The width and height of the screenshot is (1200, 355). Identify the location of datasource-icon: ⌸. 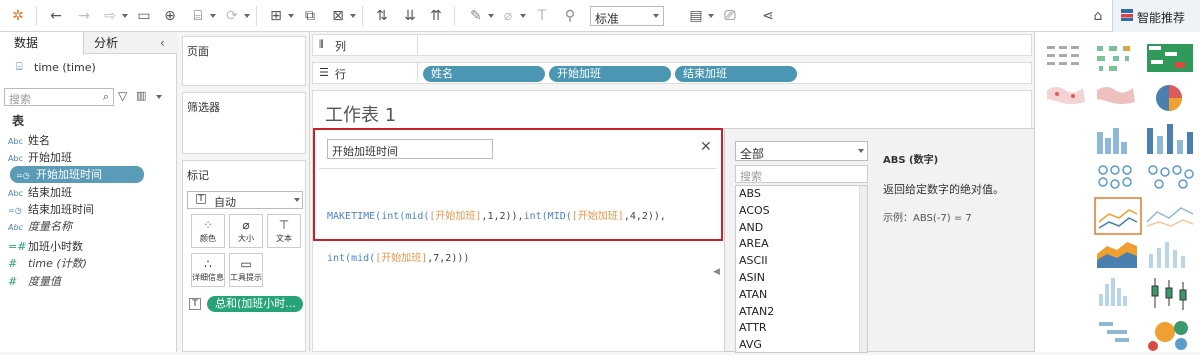
(198, 16).